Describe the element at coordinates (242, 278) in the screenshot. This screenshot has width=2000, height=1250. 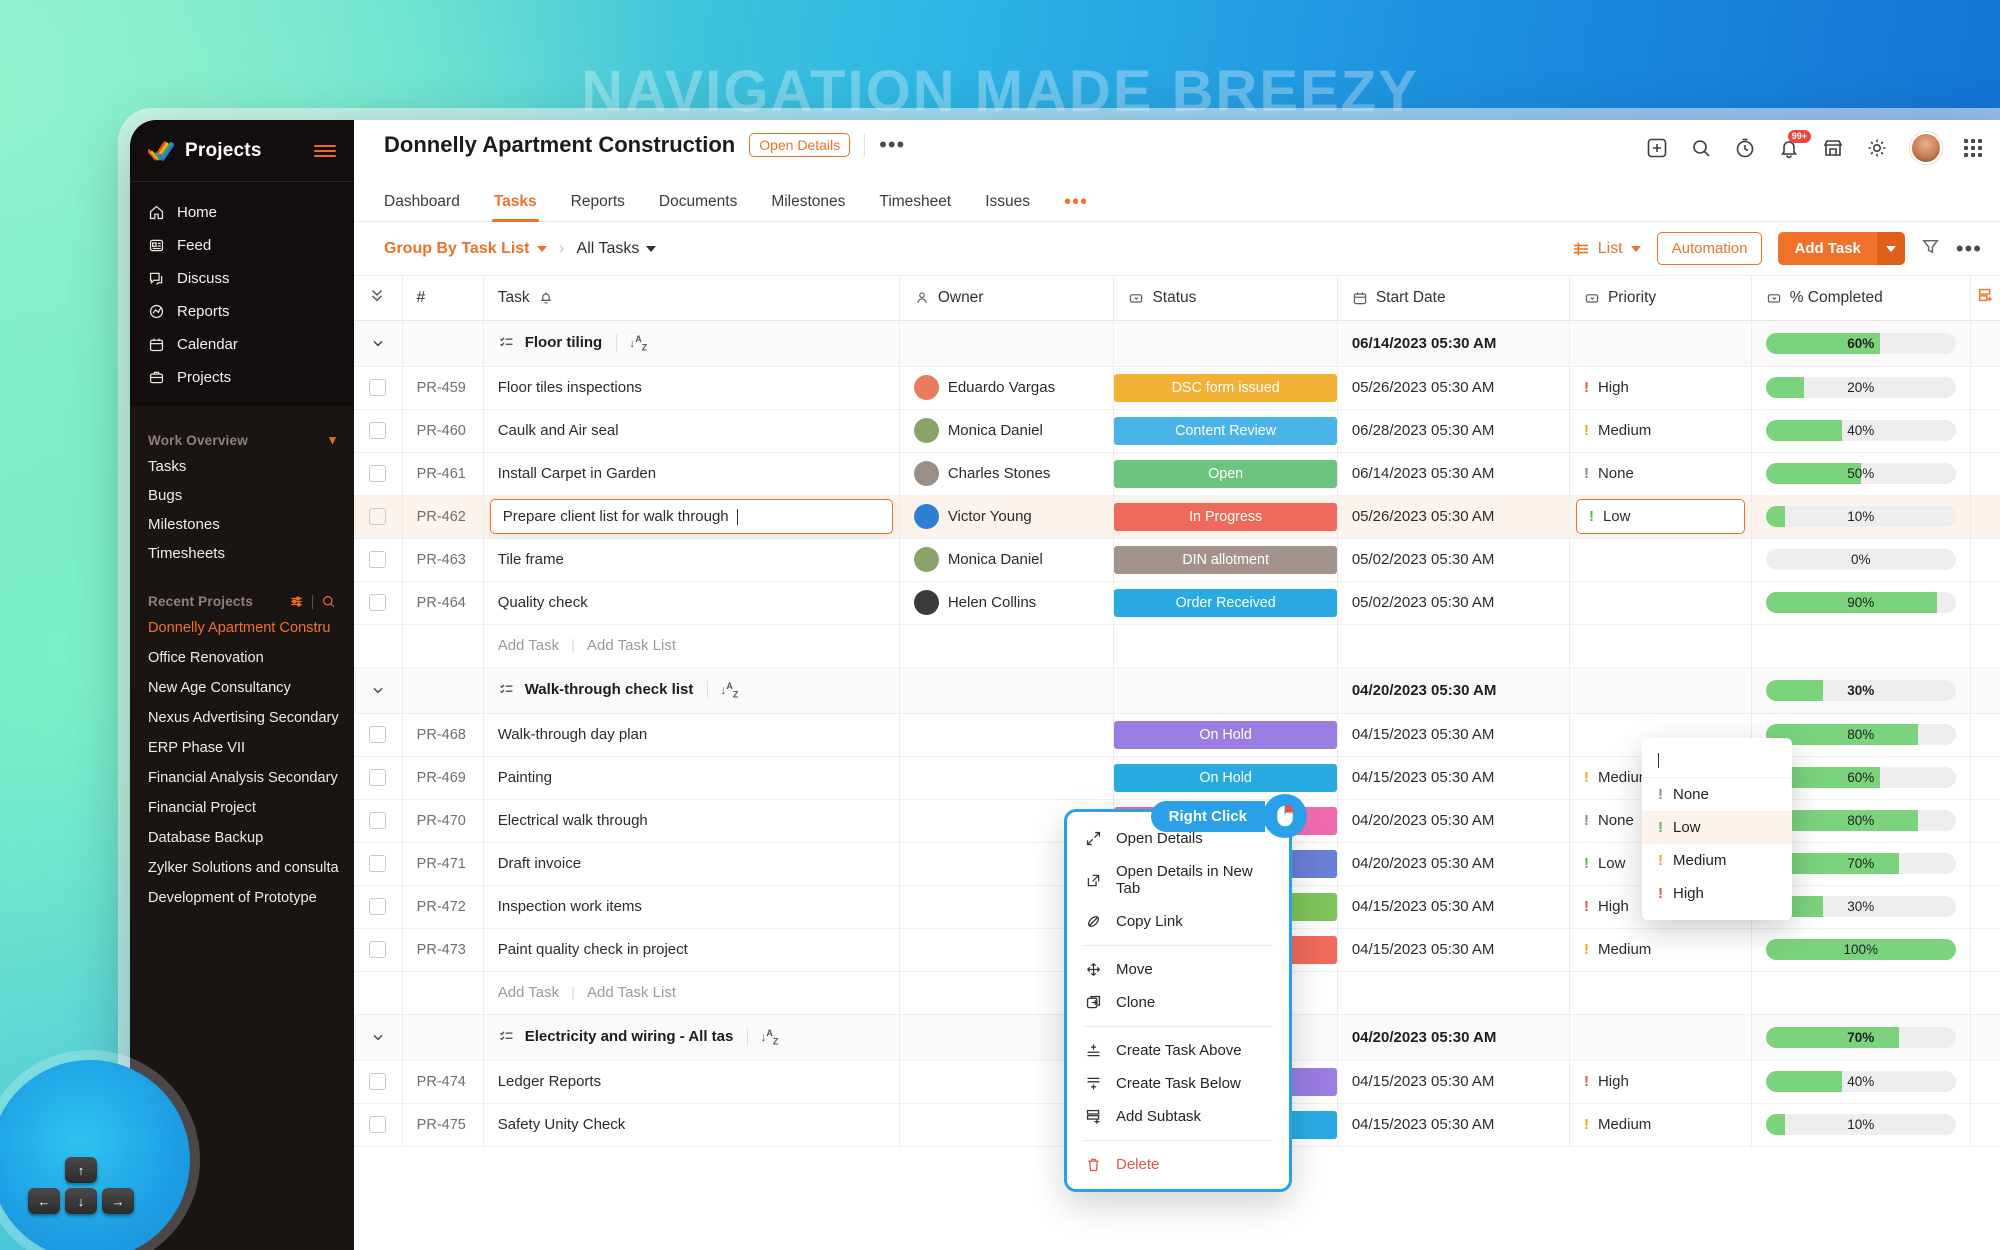
I see `sidebar-item-discuss: Discuss` at that location.